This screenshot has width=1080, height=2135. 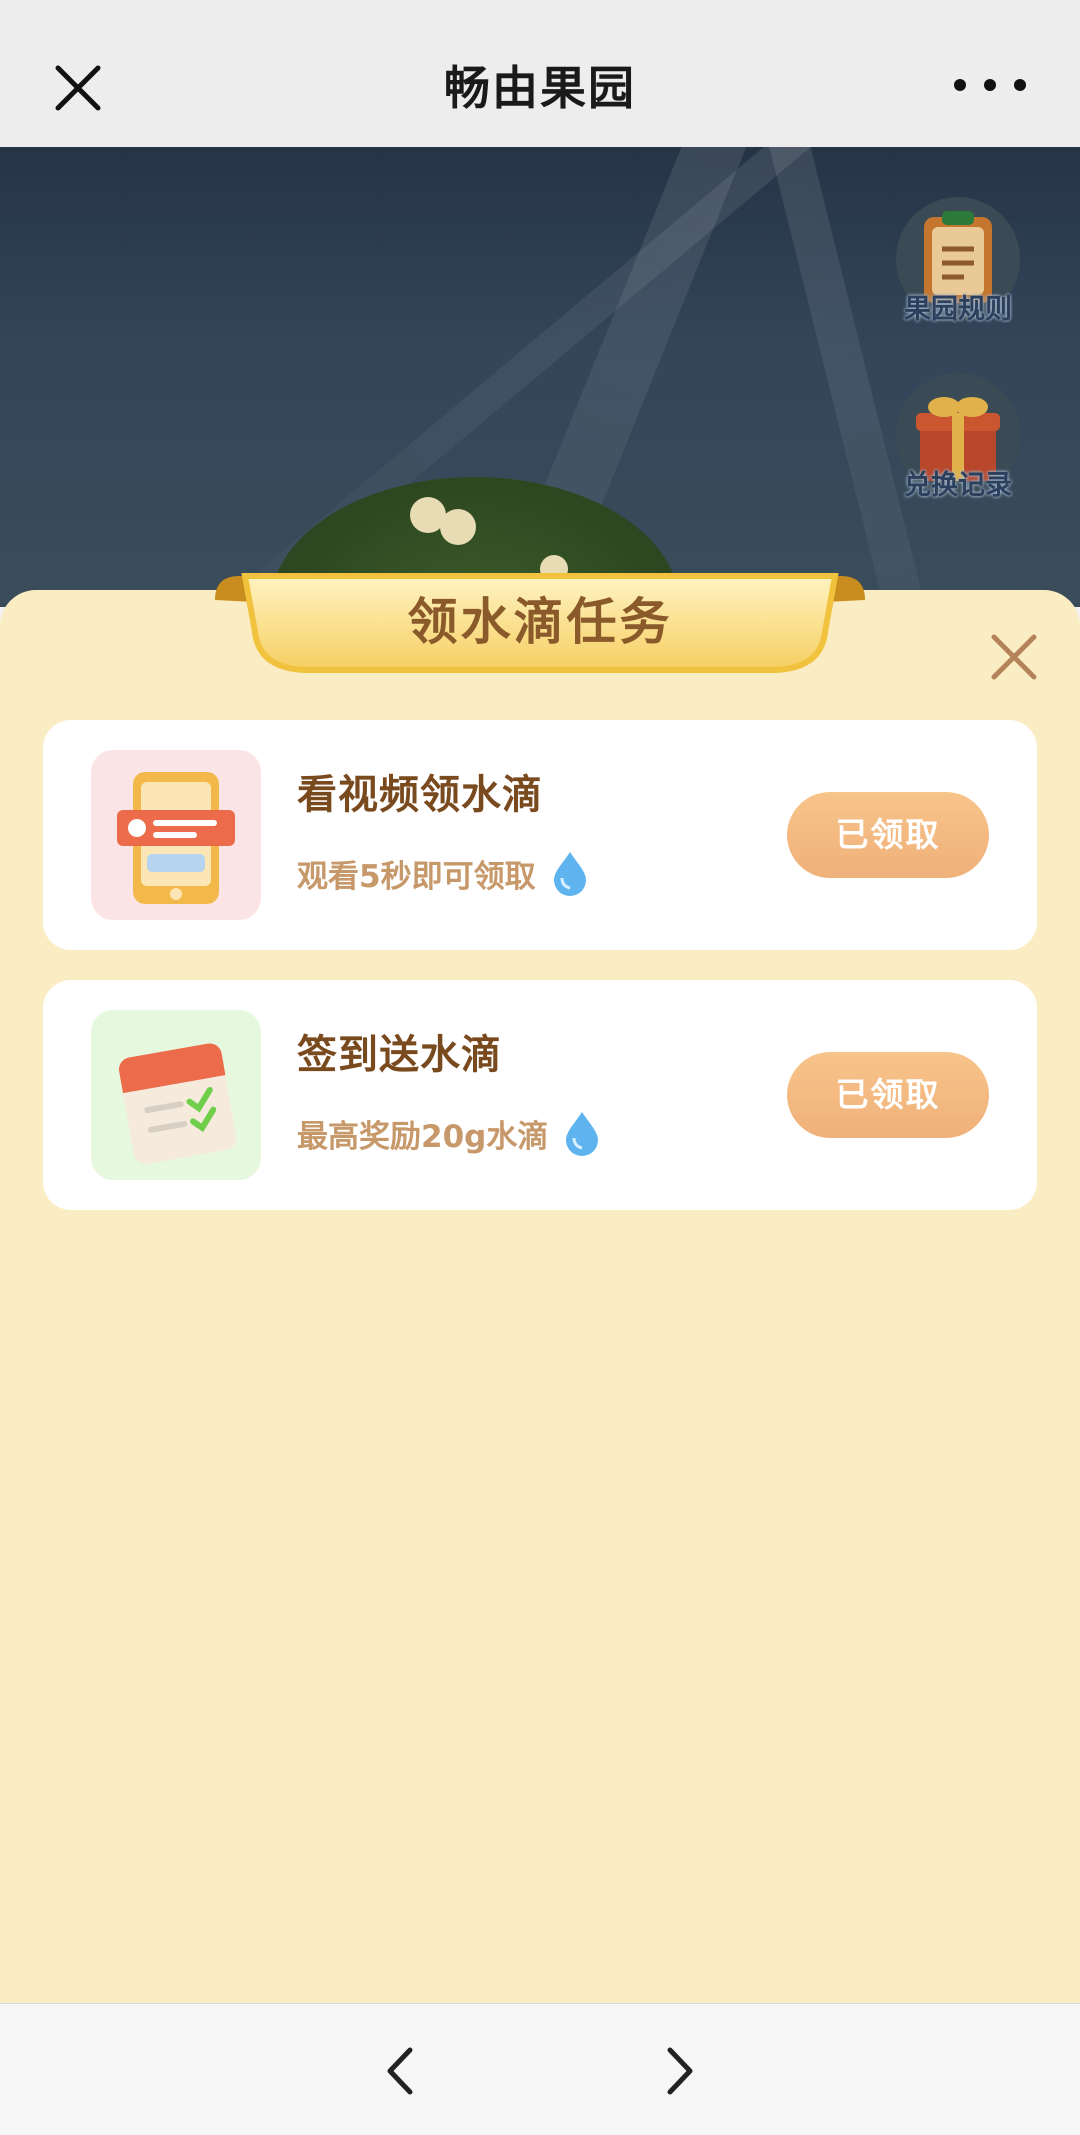 I want to click on task-desc-text: 最高奖励20g水滴, so click(x=423, y=1136).